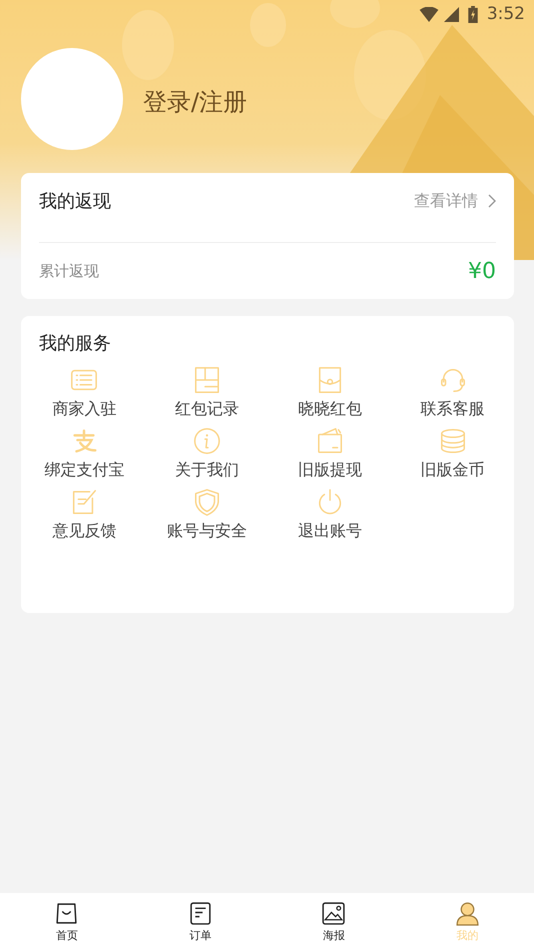 The height and width of the screenshot is (950, 534). I want to click on service-item: 意见反馈, so click(84, 514).